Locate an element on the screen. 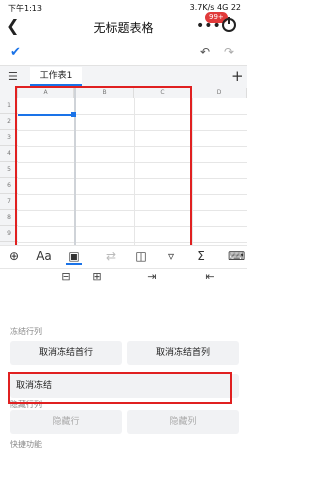 This screenshot has width=320, height=479. column-header: D is located at coordinates (219, 93).